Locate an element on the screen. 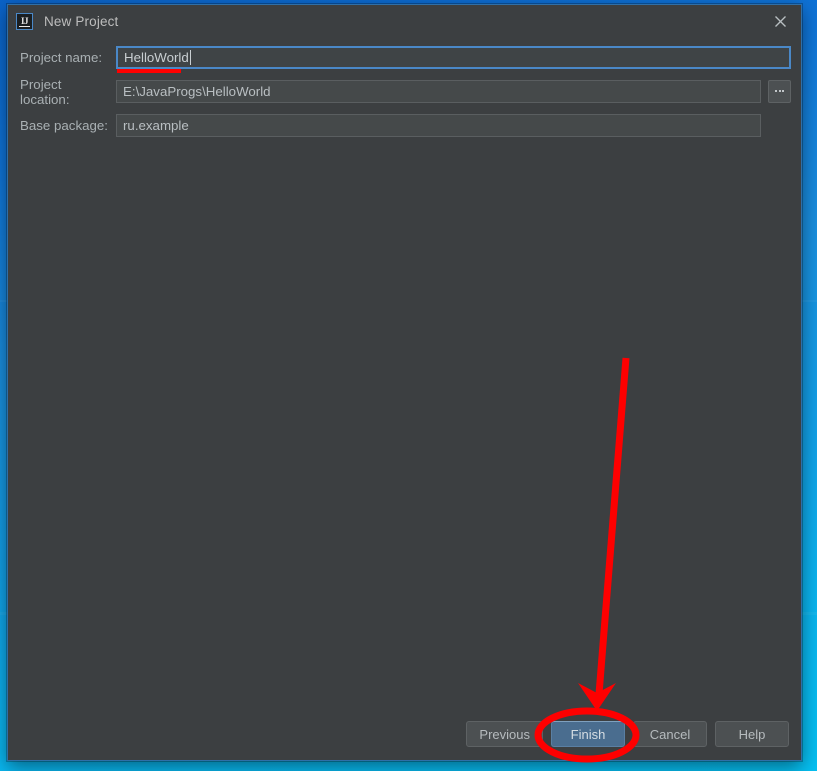  form-row-project-name: Project name: HelloWorld is located at coordinates (405, 57).